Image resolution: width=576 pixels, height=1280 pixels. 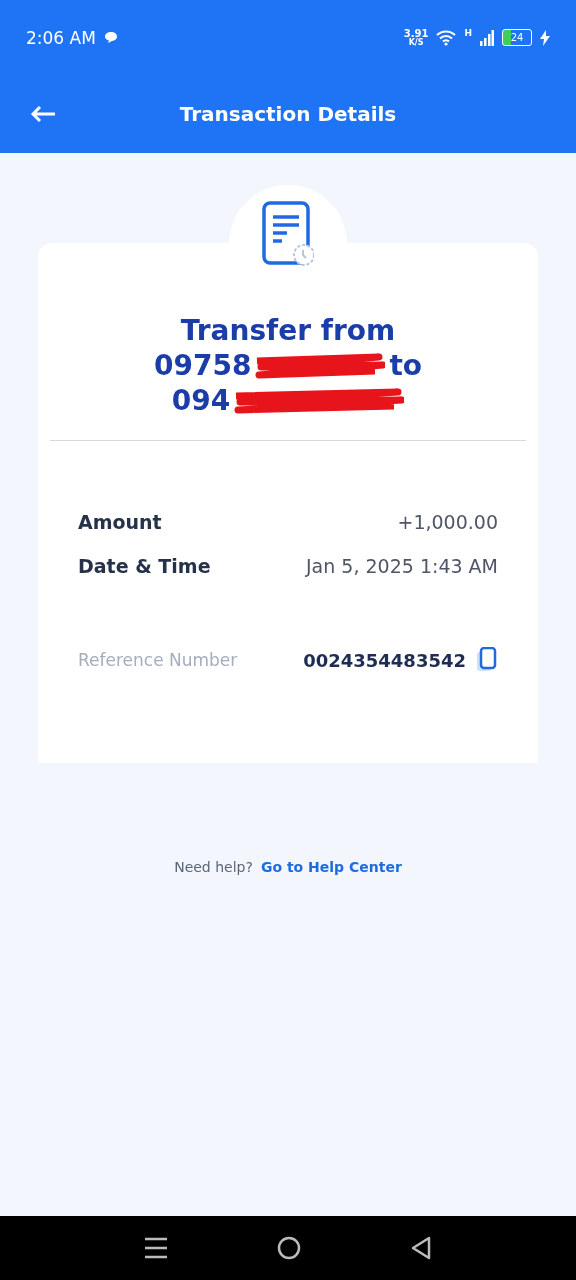 What do you see at coordinates (405, 365) in the screenshot?
I see `joiner-text: to` at bounding box center [405, 365].